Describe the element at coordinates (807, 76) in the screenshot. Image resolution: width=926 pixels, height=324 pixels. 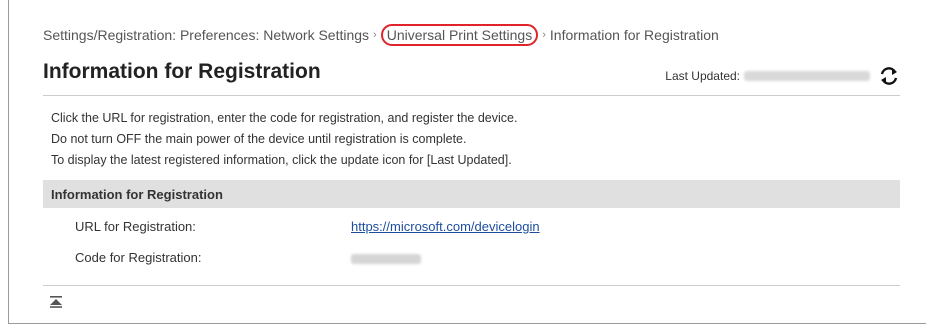
I see `last-updated-value-redacted` at that location.